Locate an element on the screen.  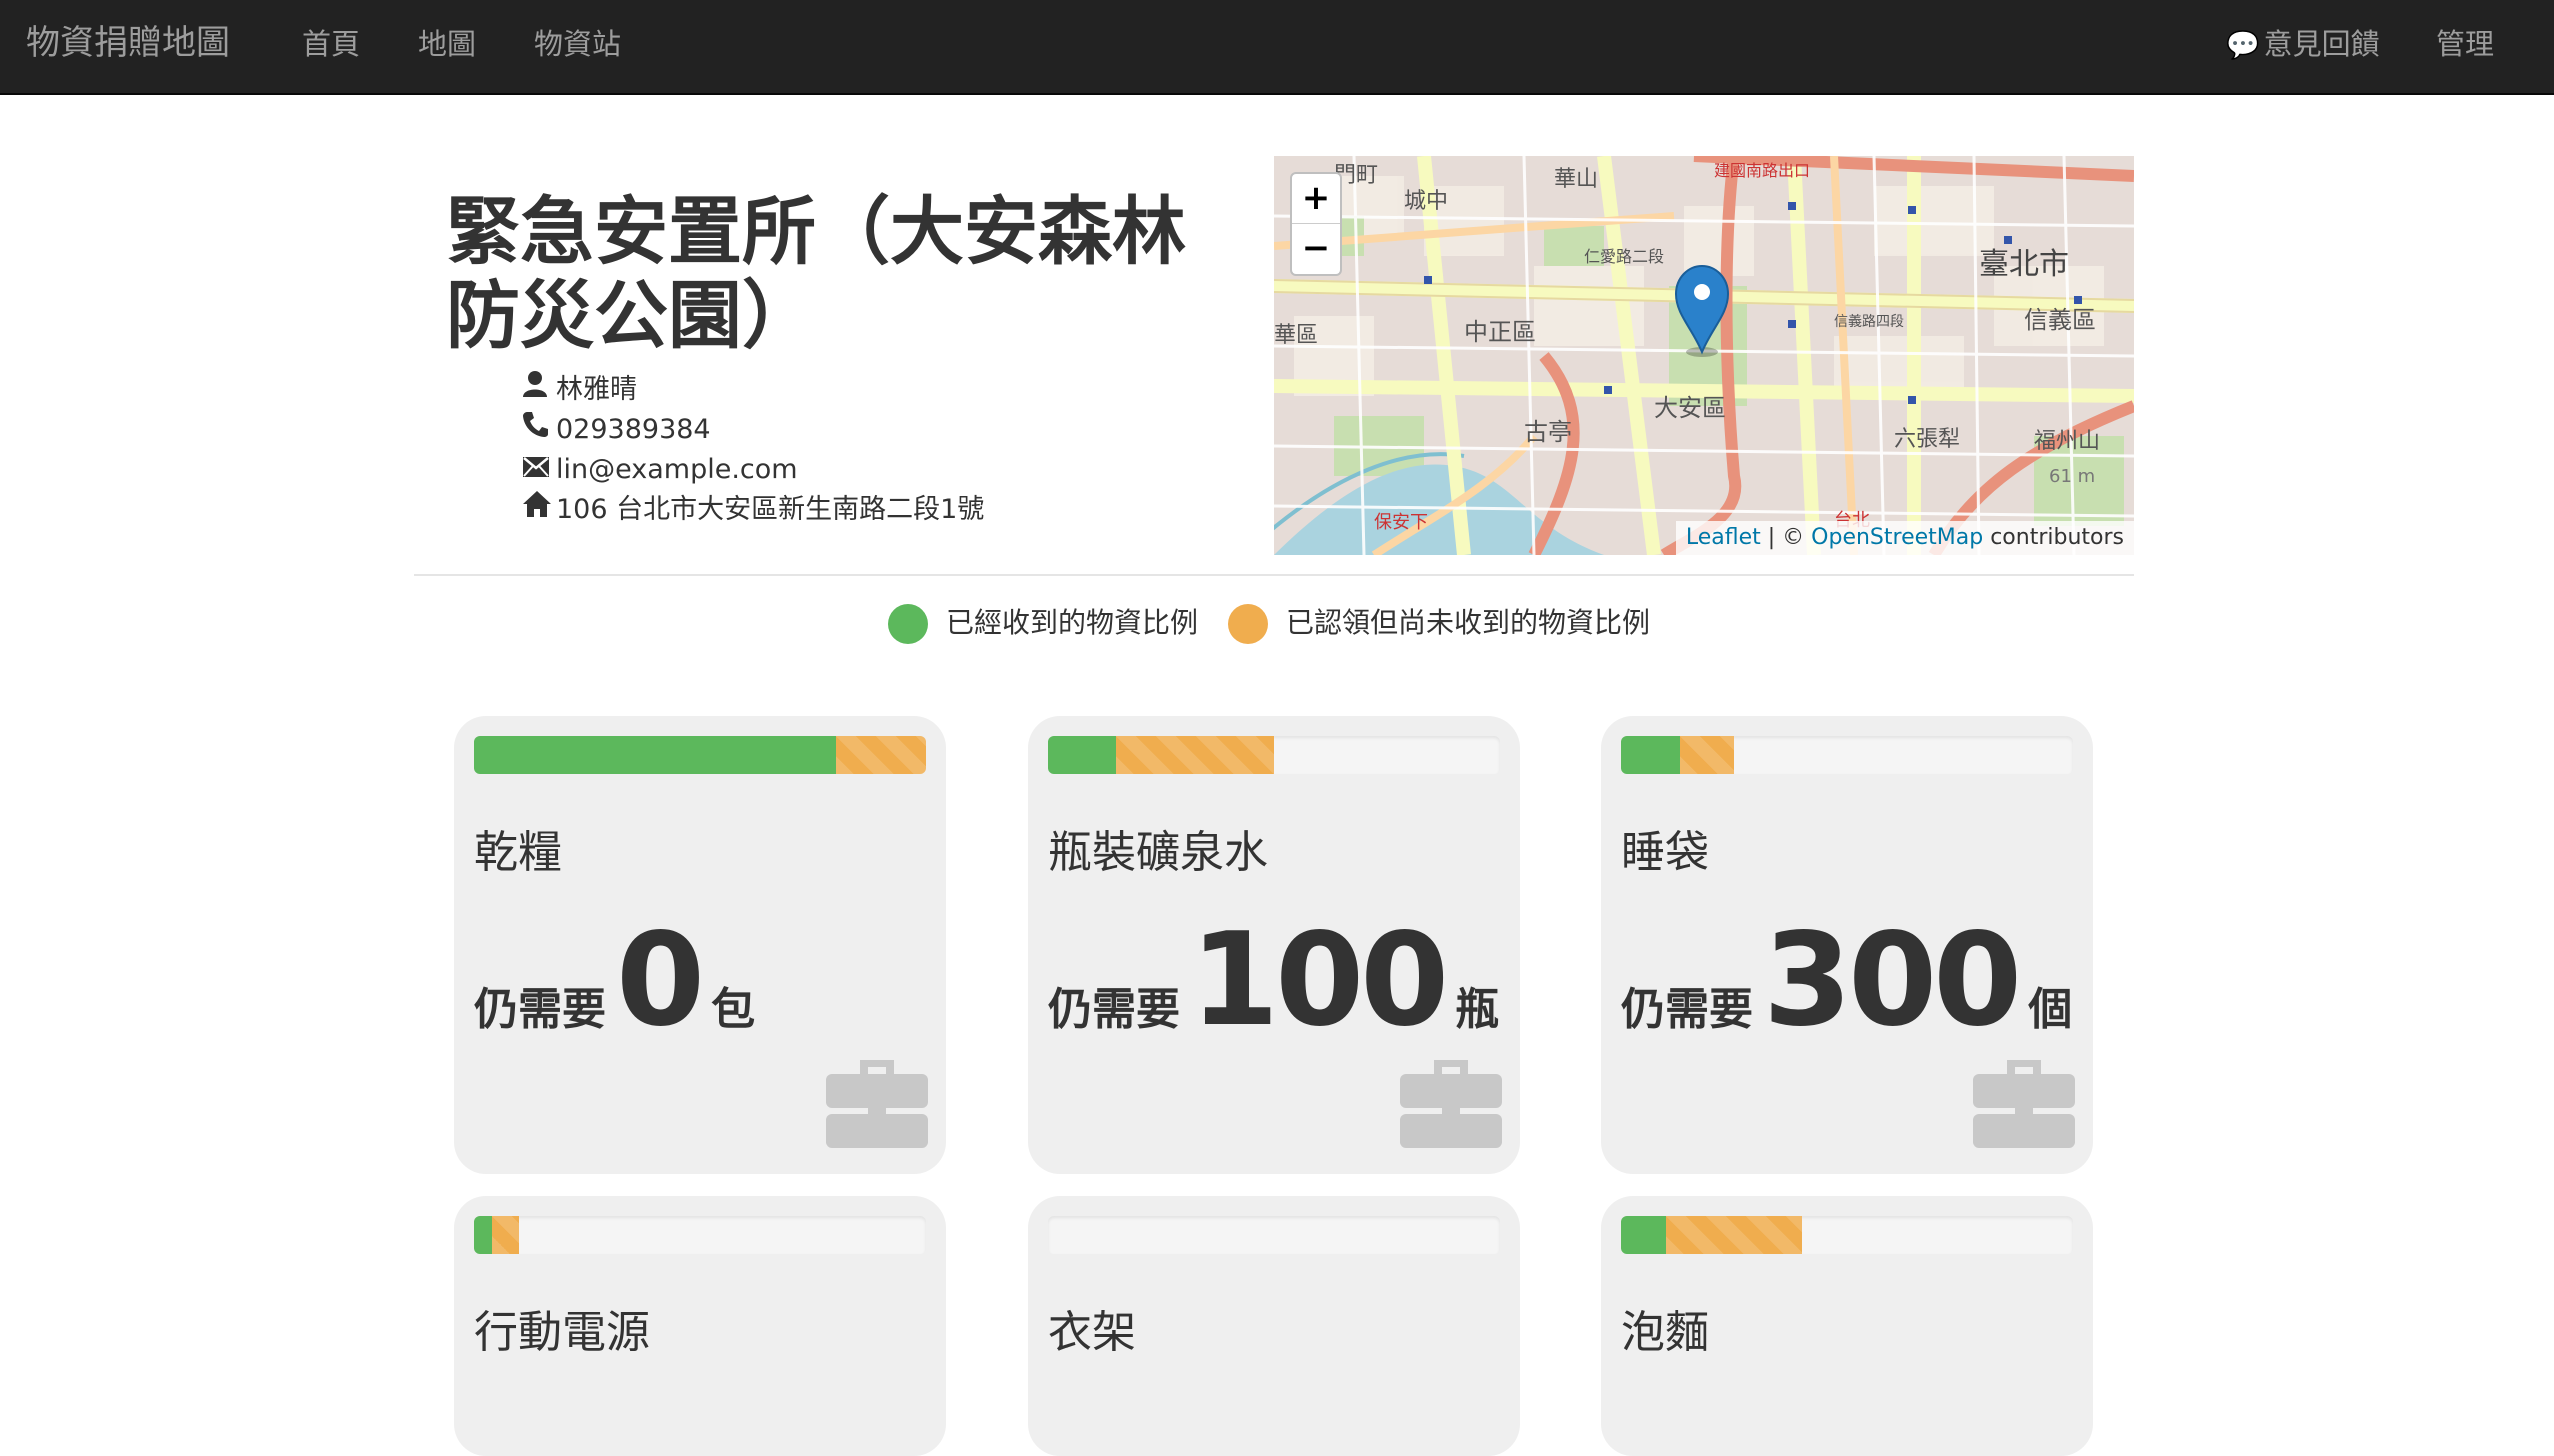
nav-map: 地圖 is located at coordinates (447, 47).